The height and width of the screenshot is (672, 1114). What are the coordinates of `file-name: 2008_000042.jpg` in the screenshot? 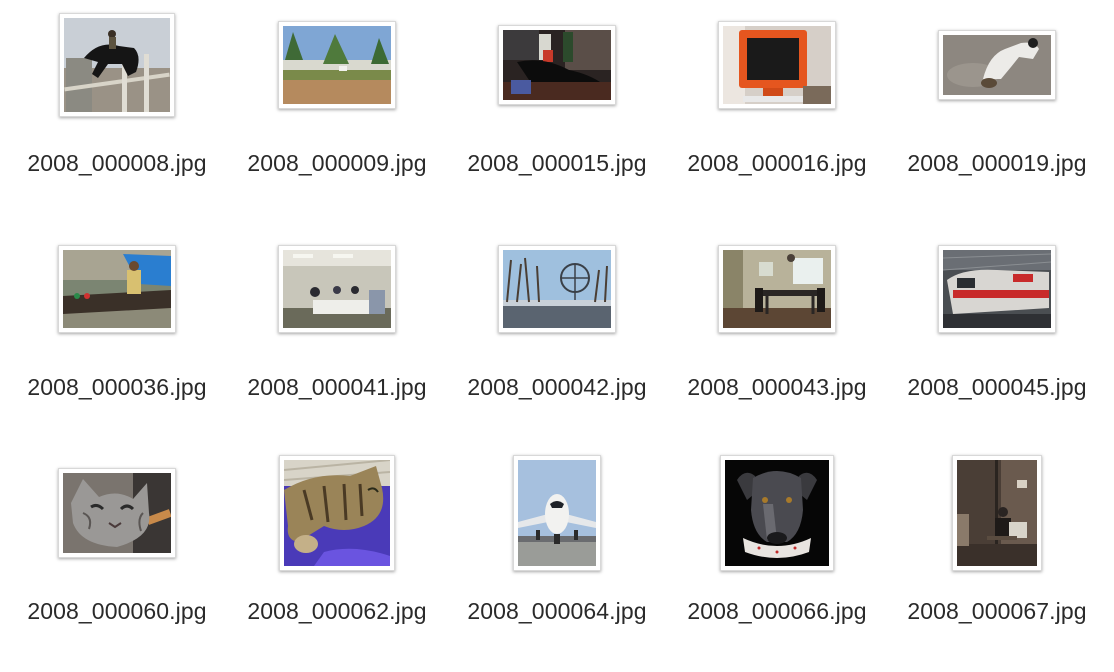 It's located at (557, 387).